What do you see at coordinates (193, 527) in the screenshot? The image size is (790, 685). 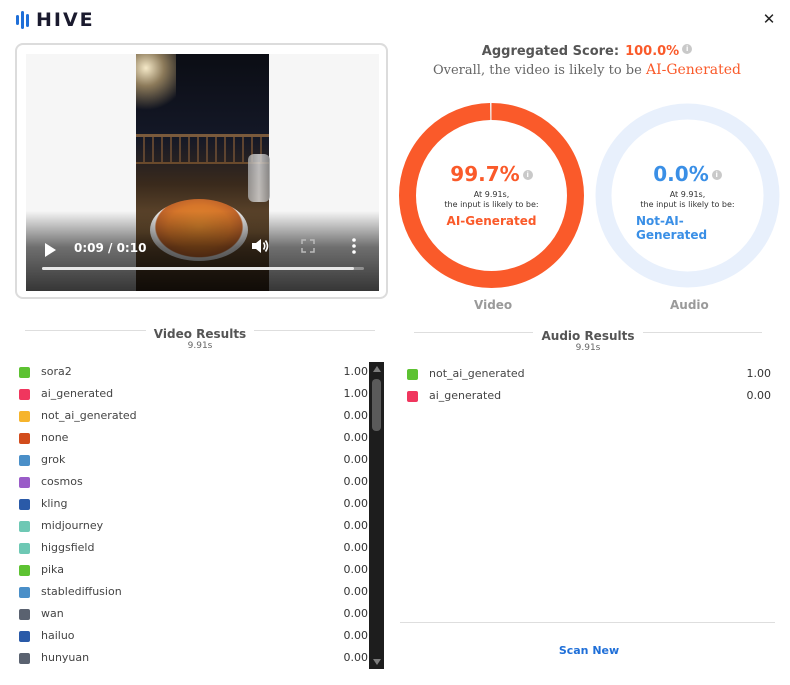 I see `list-item: midjourney 0.00` at bounding box center [193, 527].